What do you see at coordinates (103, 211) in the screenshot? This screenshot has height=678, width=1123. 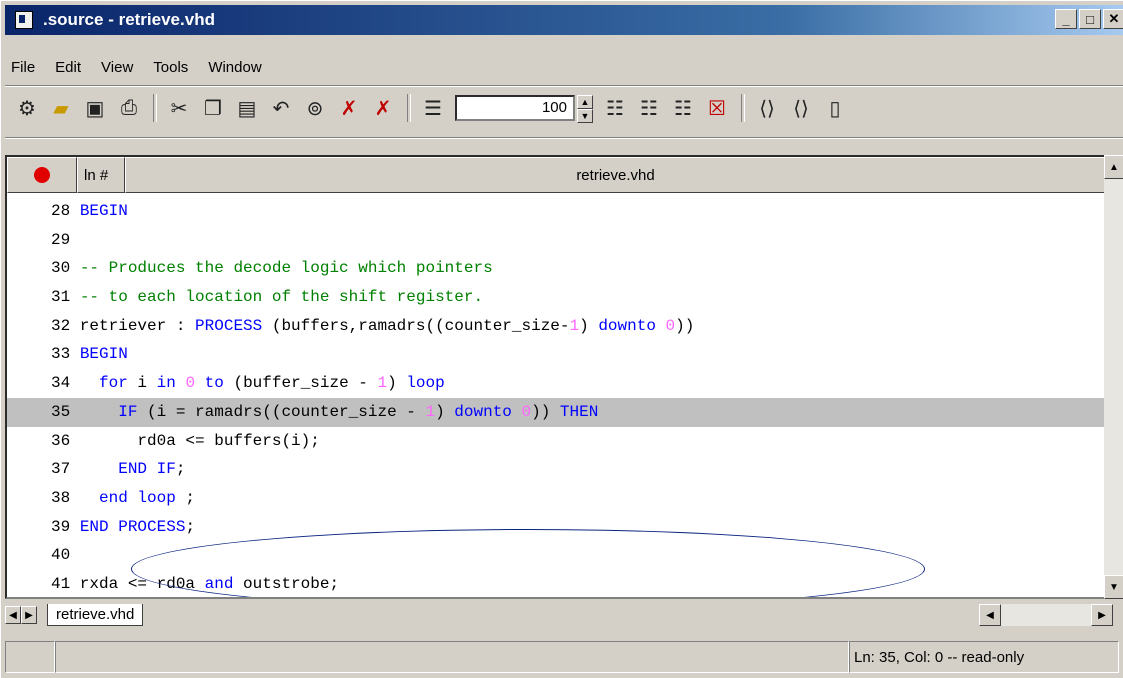 I see `code-token: BEGIN` at bounding box center [103, 211].